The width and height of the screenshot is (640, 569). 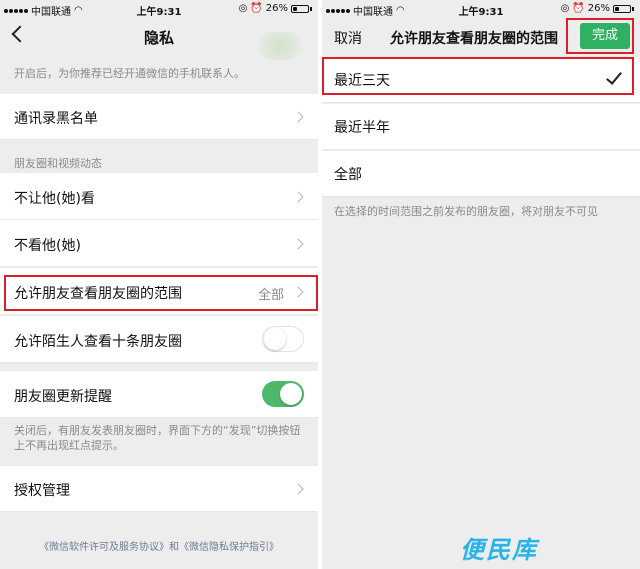 What do you see at coordinates (47, 246) in the screenshot?
I see `not-see-label: 不看他(她)` at bounding box center [47, 246].